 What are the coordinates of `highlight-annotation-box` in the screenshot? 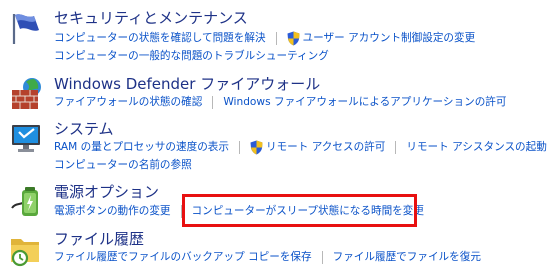 It's located at (299, 210).